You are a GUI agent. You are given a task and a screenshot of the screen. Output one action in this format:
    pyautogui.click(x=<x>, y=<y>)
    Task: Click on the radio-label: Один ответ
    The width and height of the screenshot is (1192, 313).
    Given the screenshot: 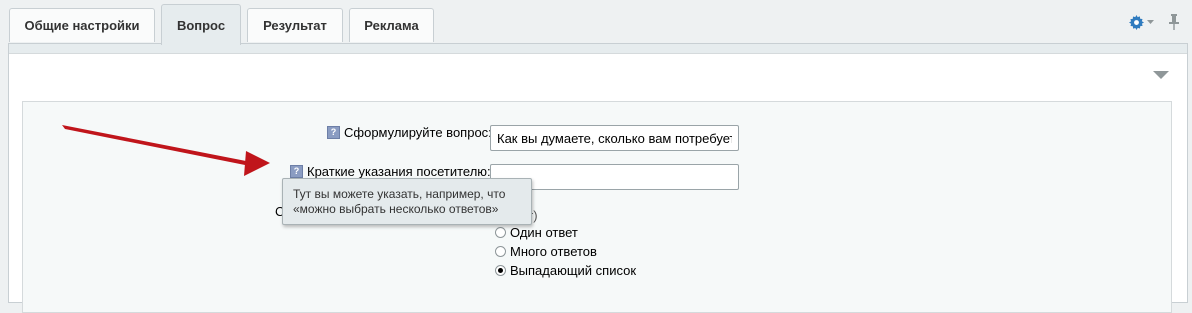 What is the action you would take?
    pyautogui.click(x=544, y=232)
    